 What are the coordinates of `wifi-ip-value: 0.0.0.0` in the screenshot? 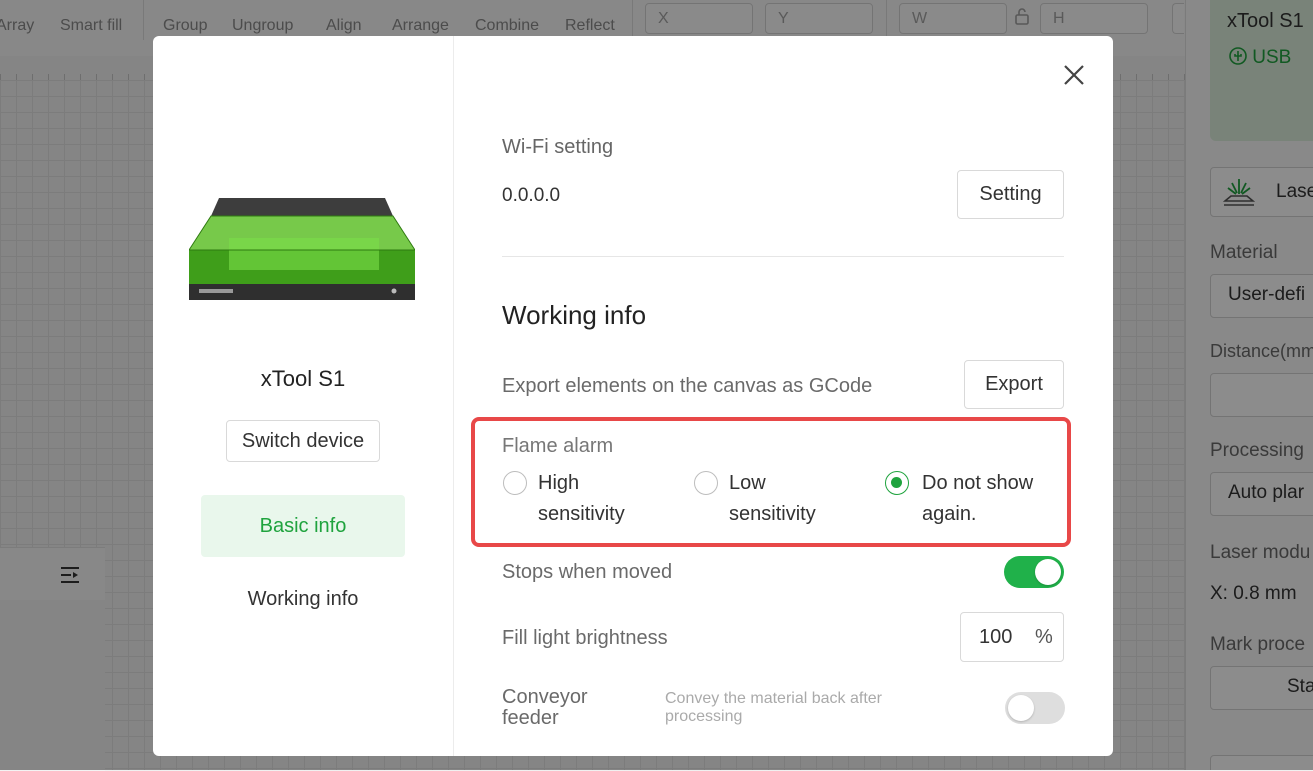 It's located at (531, 195).